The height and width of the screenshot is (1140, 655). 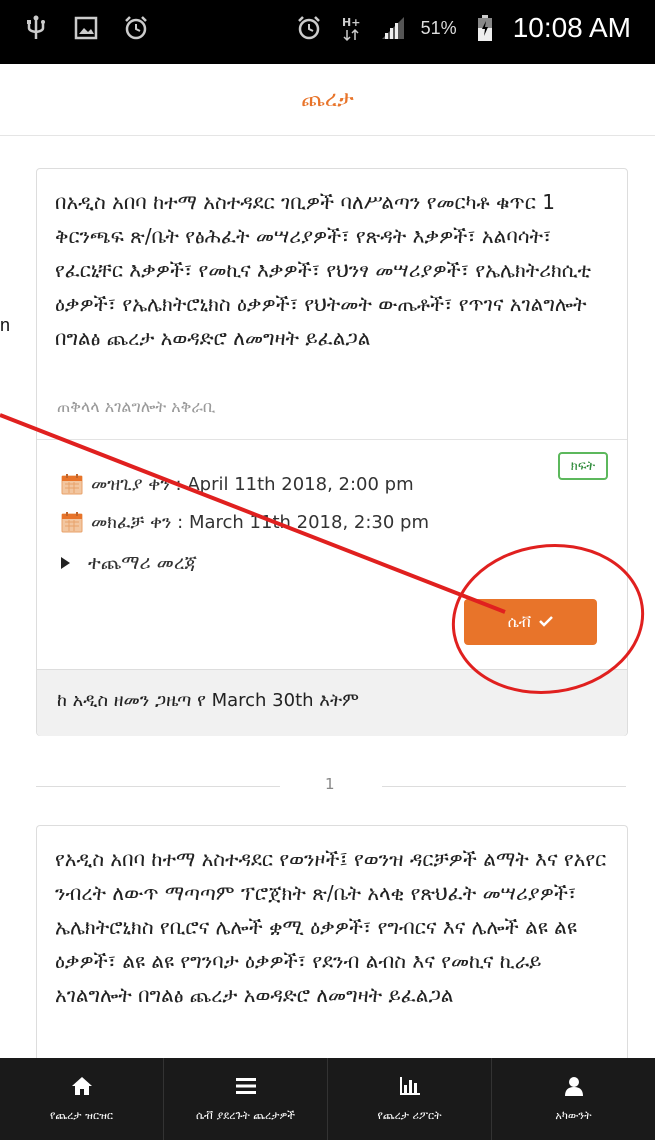 What do you see at coordinates (546, 622) in the screenshot?
I see `check-icon` at bounding box center [546, 622].